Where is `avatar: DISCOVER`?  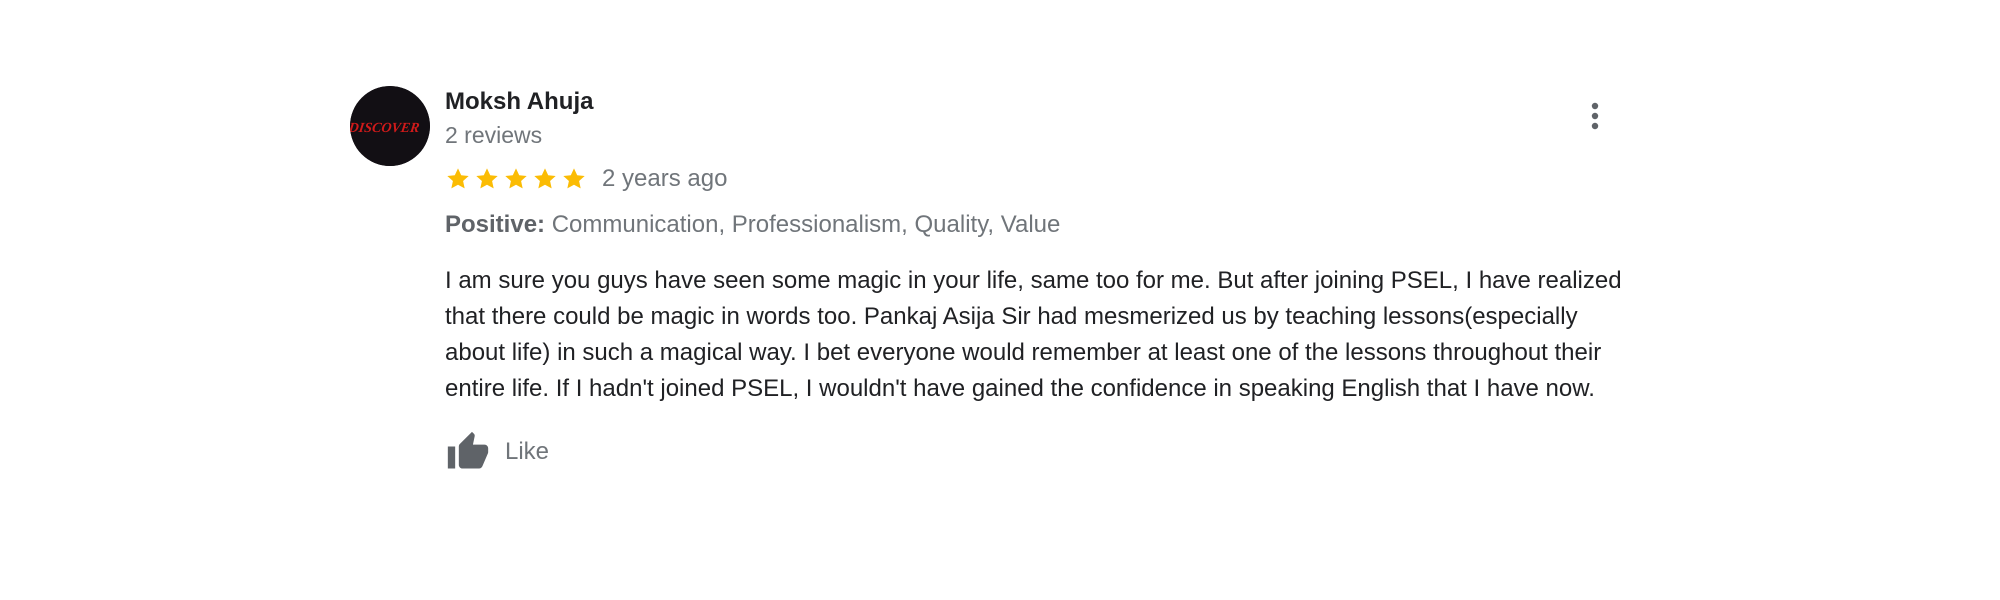
avatar: DISCOVER is located at coordinates (390, 126).